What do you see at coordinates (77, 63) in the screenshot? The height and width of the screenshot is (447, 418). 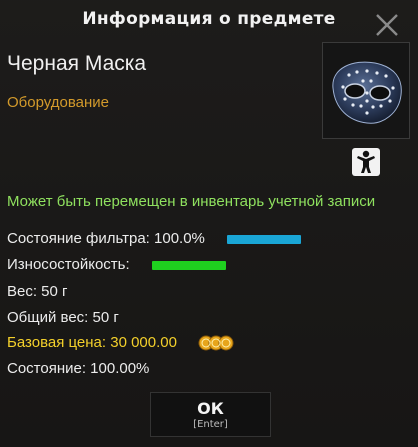 I see `item-name: Черная Маска` at bounding box center [77, 63].